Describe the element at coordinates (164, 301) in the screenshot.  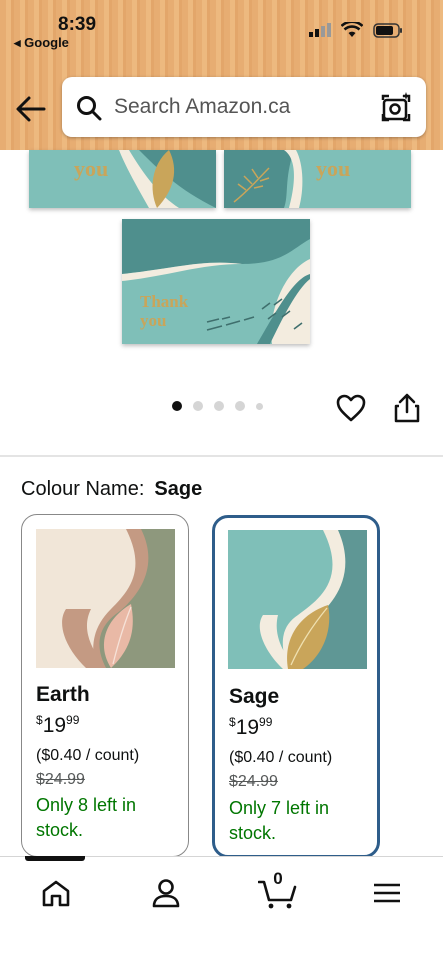
I see `card-thank-text: Thank` at that location.